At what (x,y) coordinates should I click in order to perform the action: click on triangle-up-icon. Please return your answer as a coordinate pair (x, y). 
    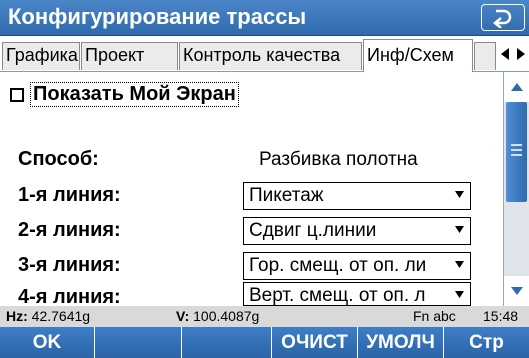
    Looking at the image, I should click on (516, 87).